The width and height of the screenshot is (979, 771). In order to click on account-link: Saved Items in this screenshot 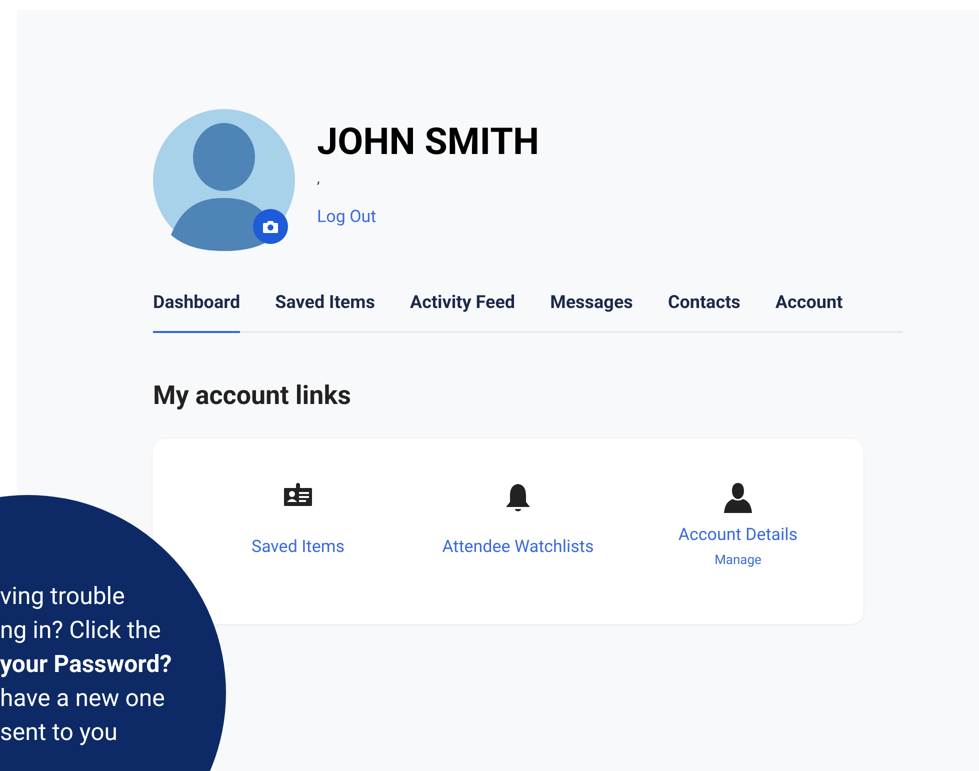, I will do `click(298, 547)`.